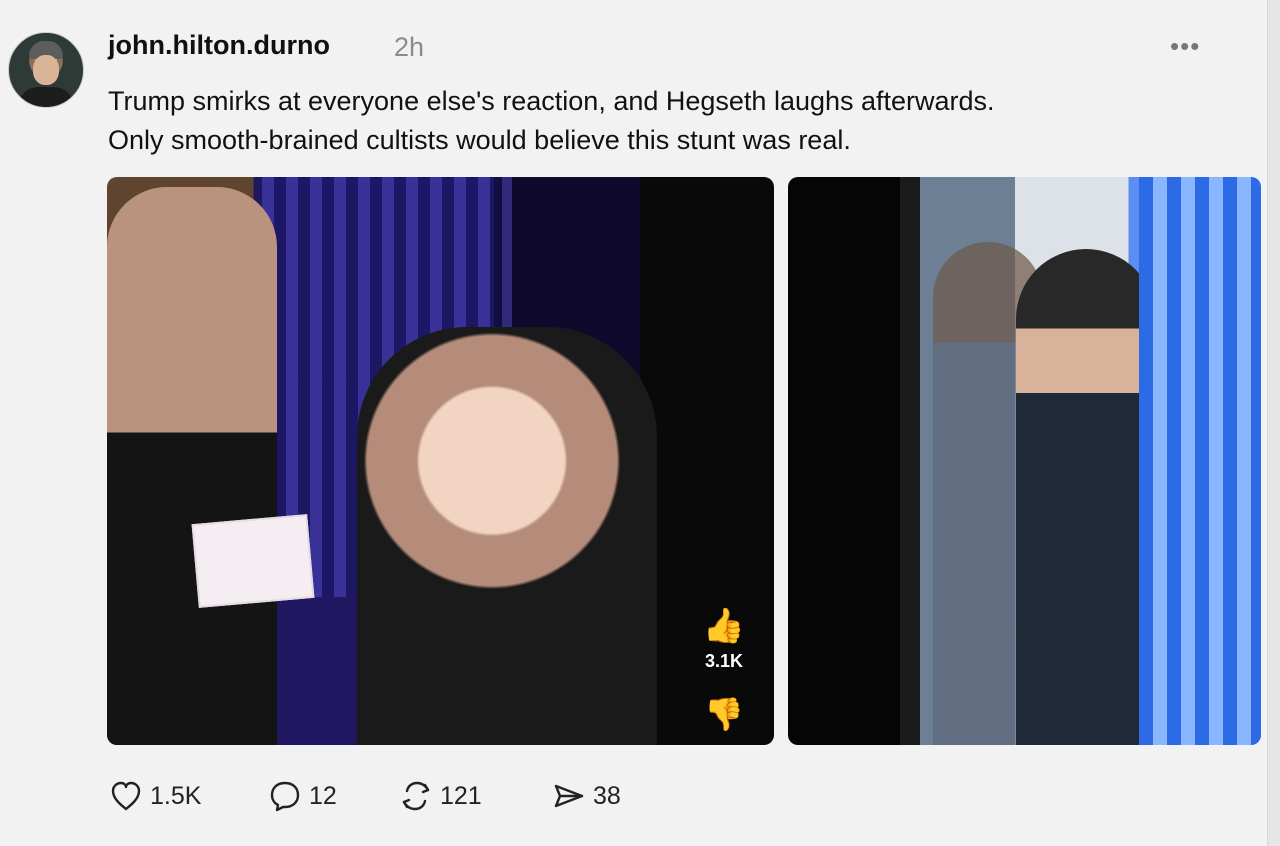 This screenshot has height=846, width=1280. Describe the element at coordinates (507, 536) in the screenshot. I see `person-center` at that location.